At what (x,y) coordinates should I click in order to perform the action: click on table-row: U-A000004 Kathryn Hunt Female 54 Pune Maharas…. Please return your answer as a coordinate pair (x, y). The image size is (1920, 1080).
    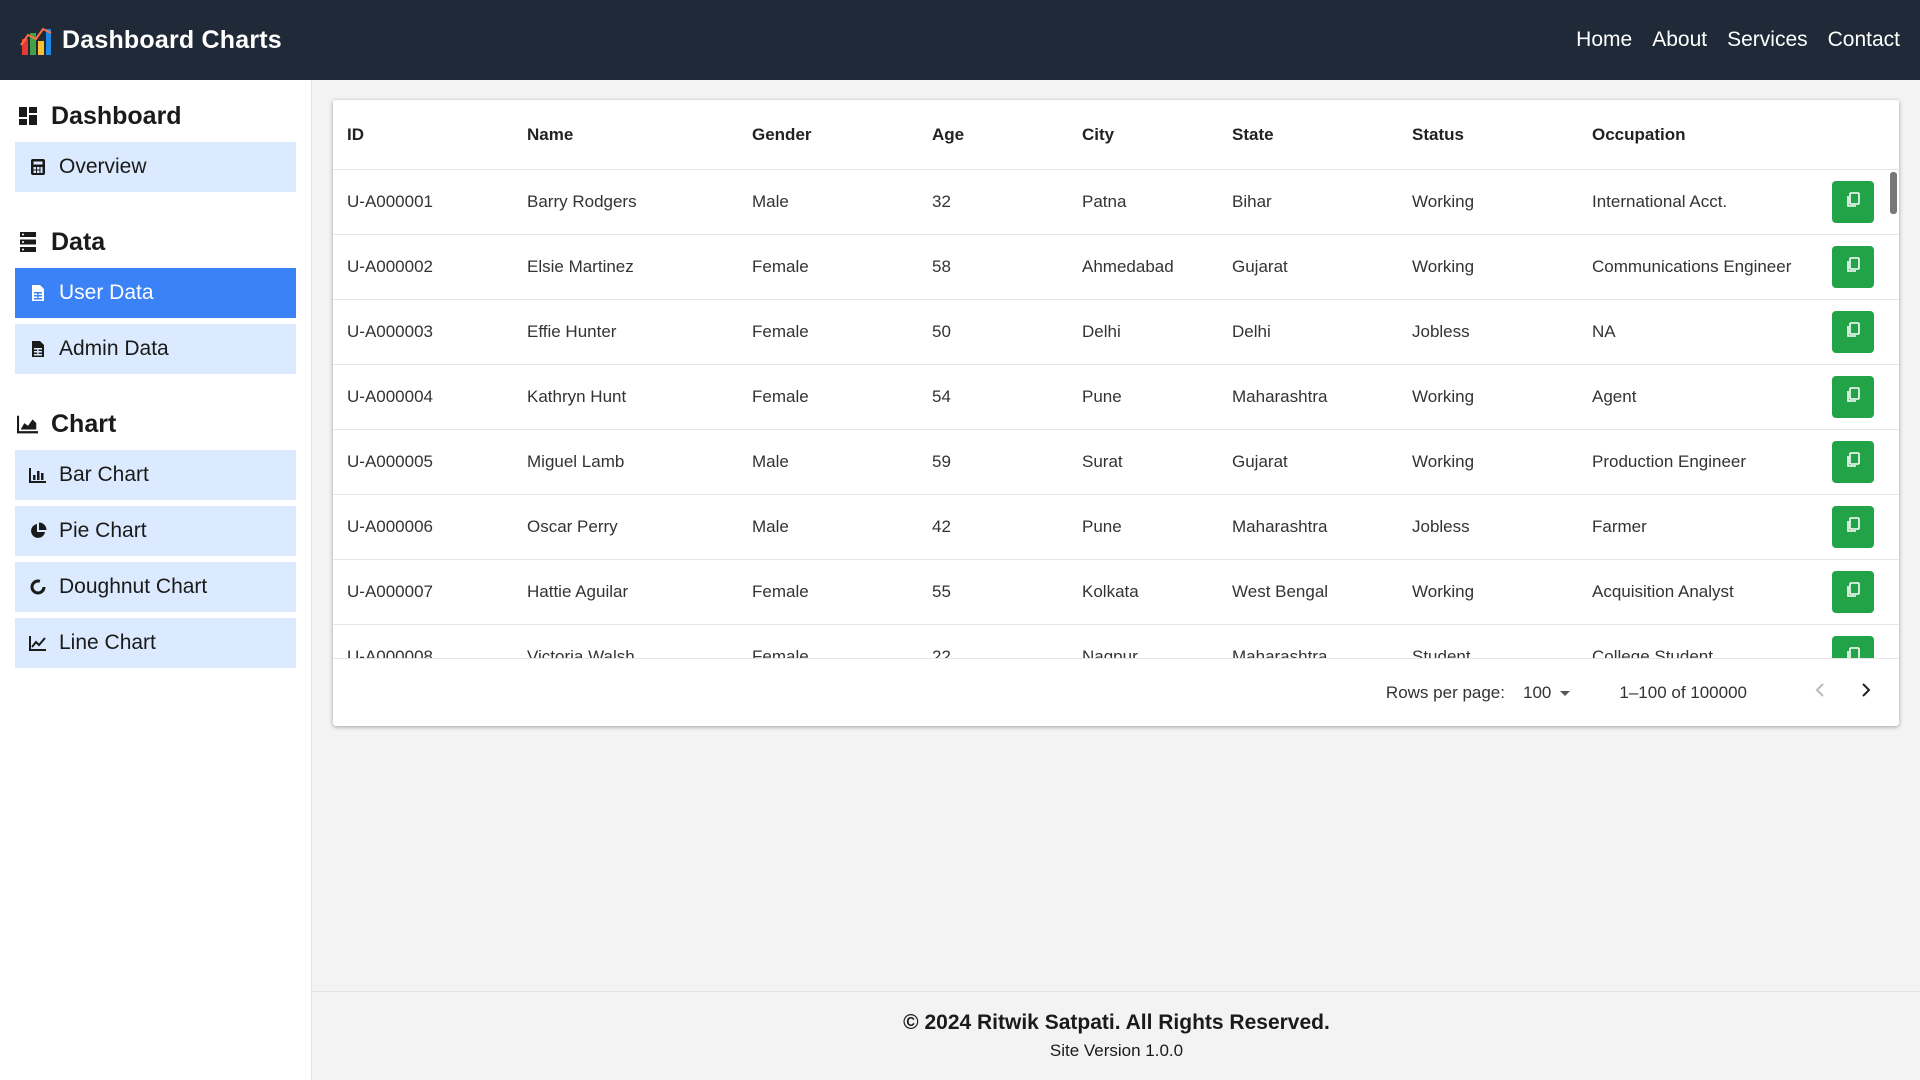
    Looking at the image, I should click on (1116, 397).